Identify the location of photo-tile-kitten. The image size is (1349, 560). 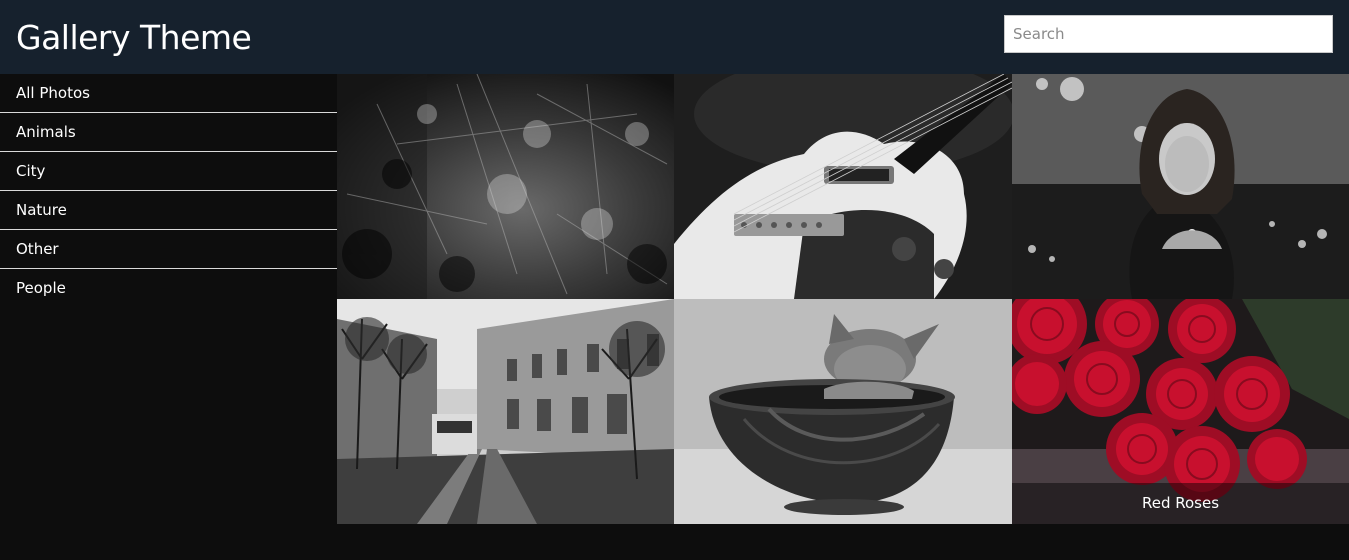
(843, 411).